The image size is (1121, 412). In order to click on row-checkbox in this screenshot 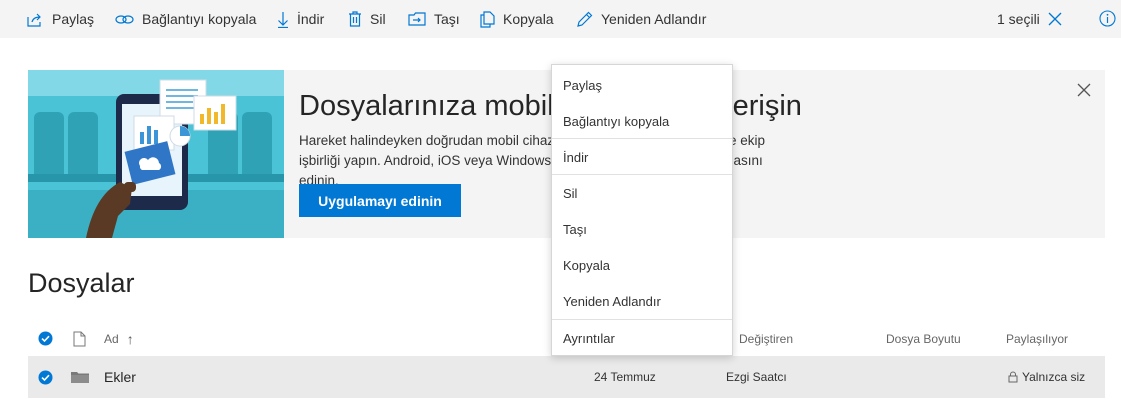, I will do `click(45, 377)`.